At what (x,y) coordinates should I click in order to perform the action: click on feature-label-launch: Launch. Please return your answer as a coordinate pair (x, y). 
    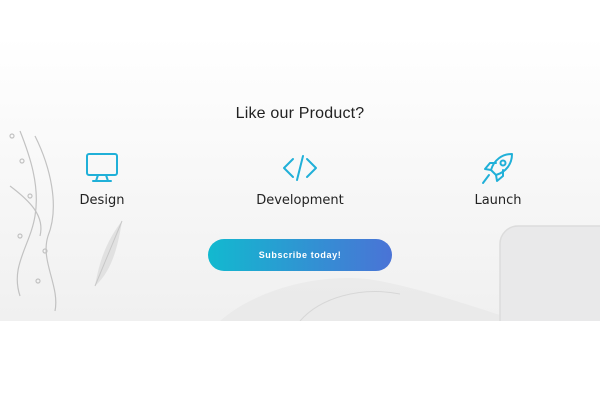
    Looking at the image, I should click on (498, 200).